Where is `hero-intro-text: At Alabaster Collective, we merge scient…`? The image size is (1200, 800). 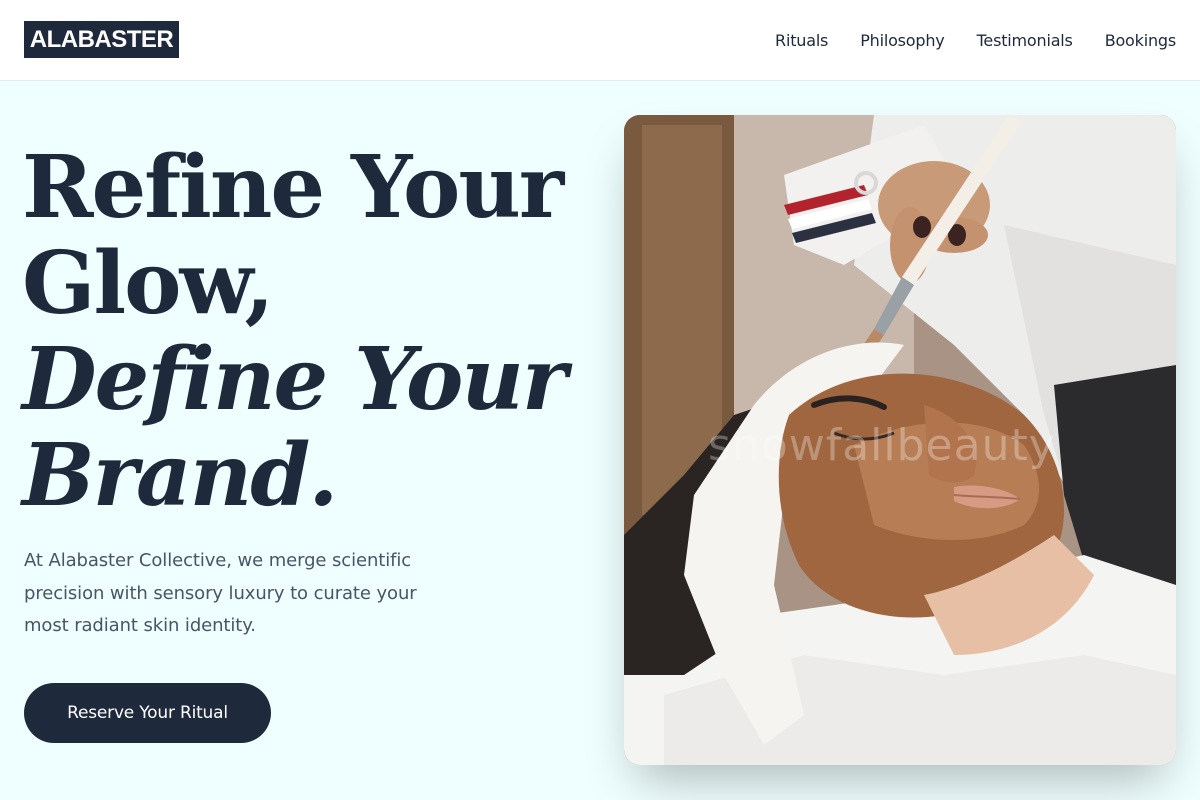
hero-intro-text: At Alabaster Collective, we merge scient… is located at coordinates (220, 593).